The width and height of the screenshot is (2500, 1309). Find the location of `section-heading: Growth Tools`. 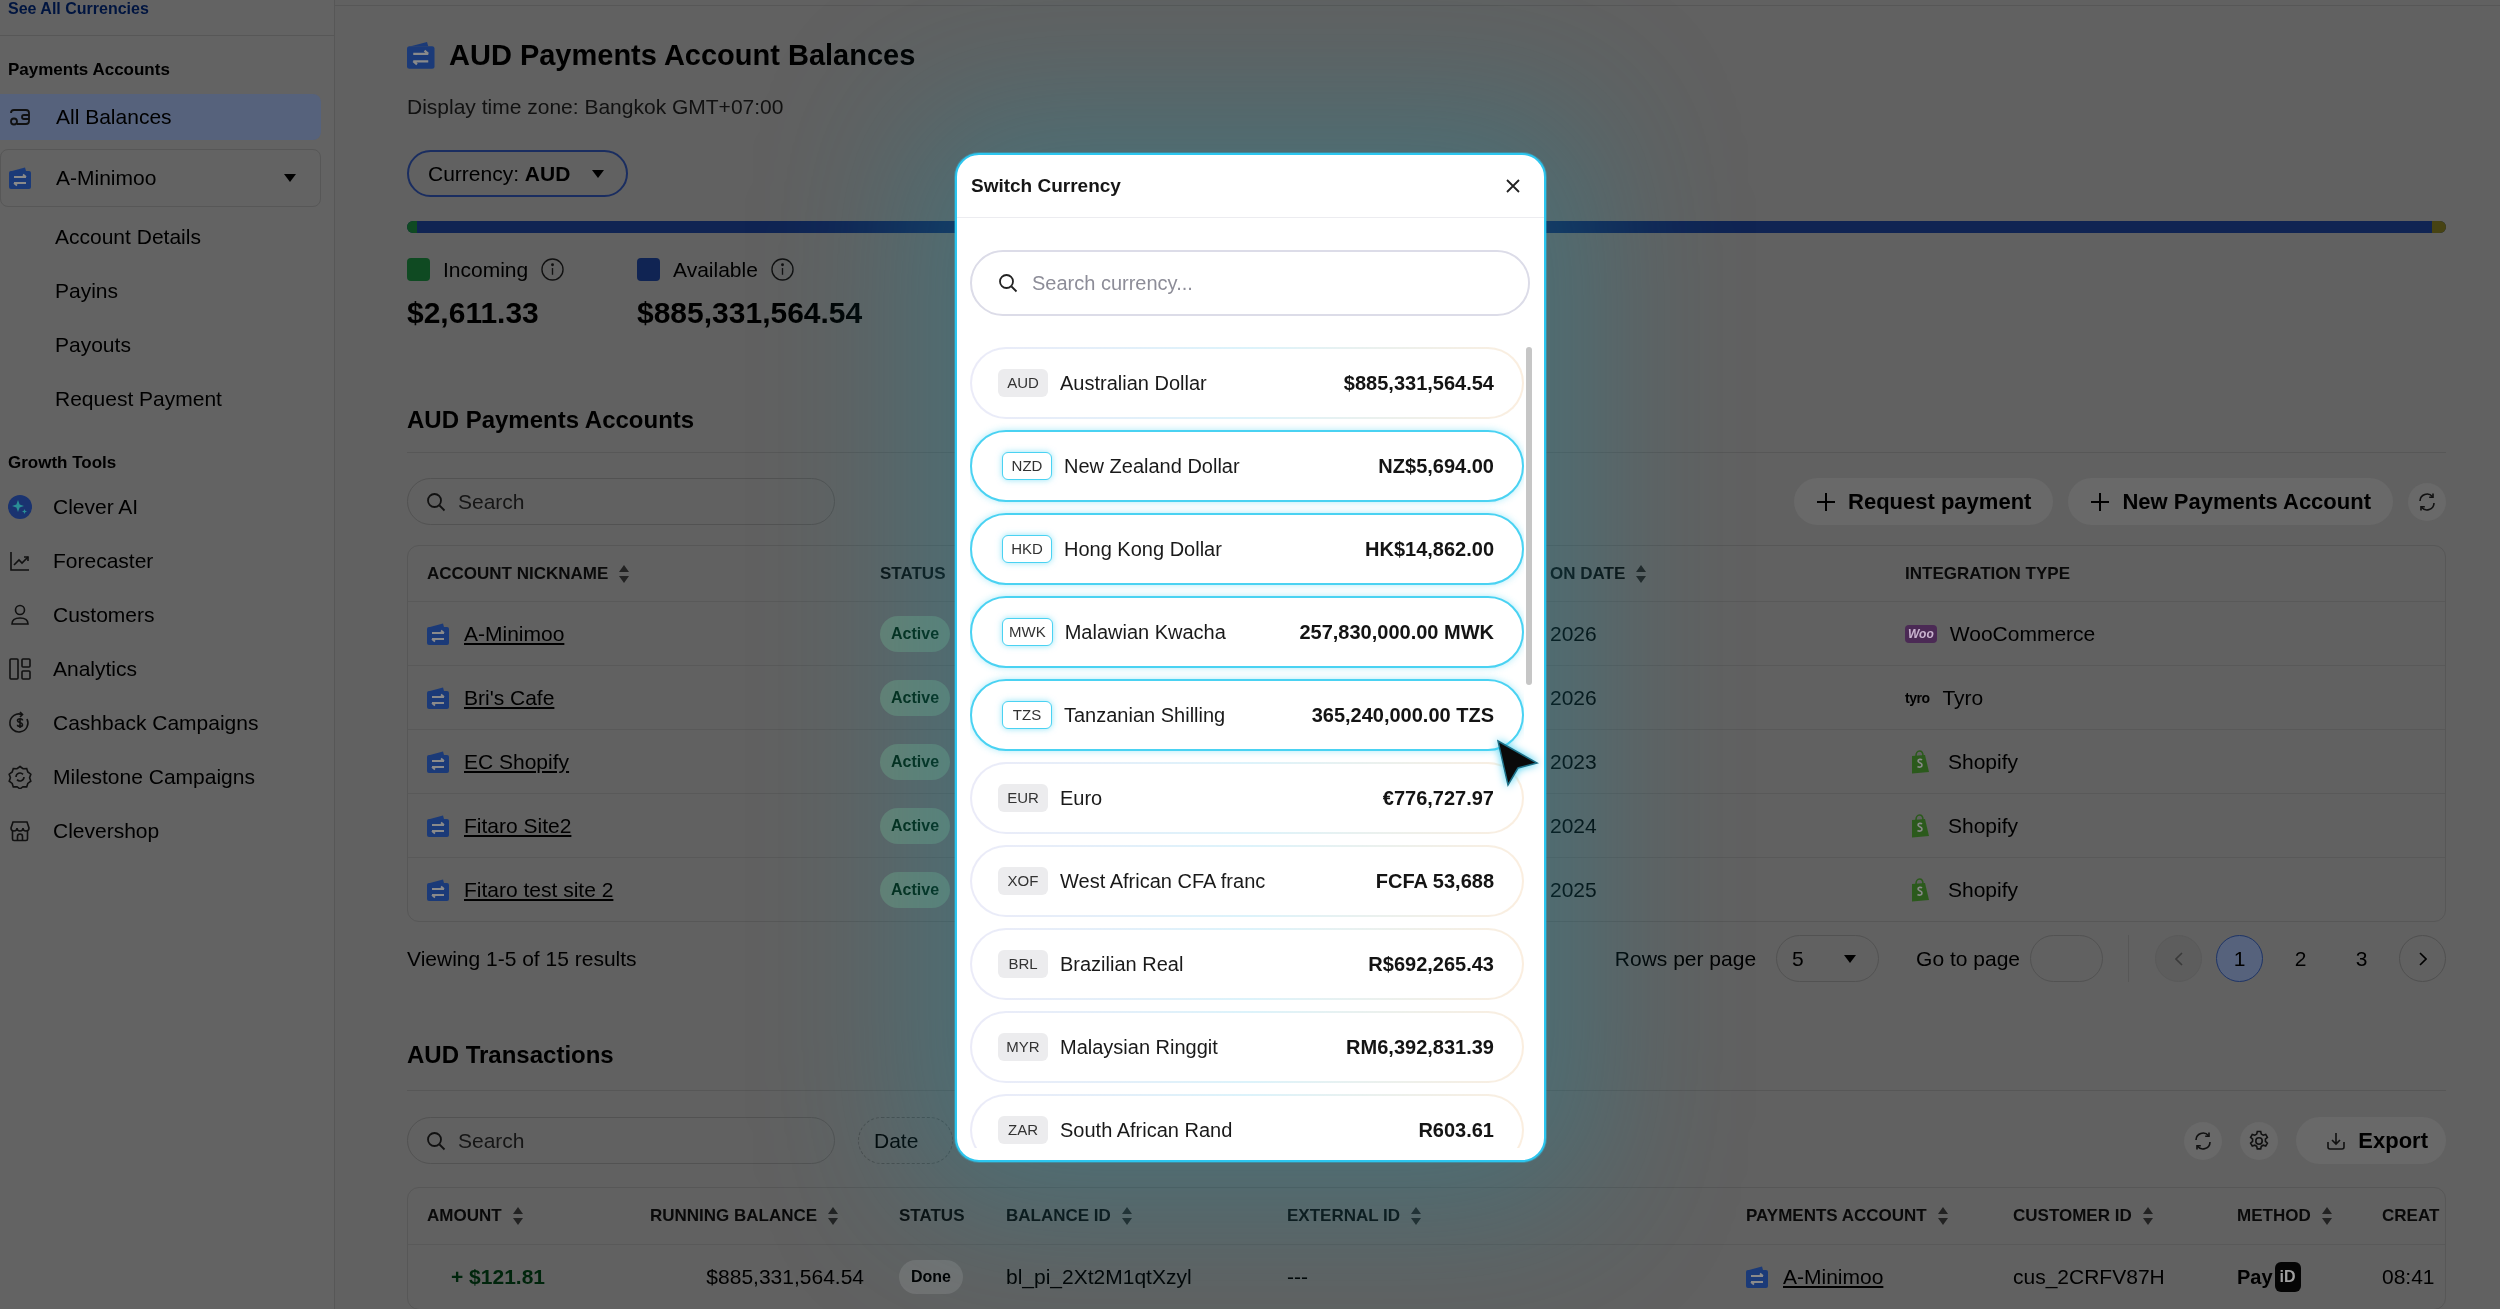

section-heading: Growth Tools is located at coordinates (62, 463).